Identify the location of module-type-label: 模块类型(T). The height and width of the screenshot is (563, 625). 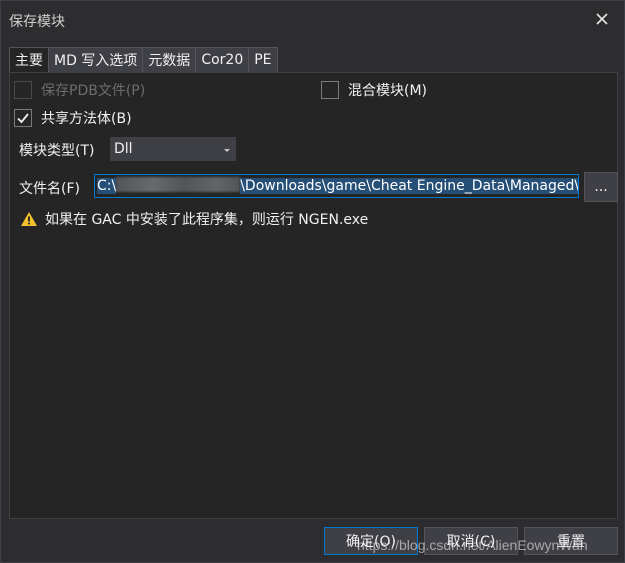
(57, 151).